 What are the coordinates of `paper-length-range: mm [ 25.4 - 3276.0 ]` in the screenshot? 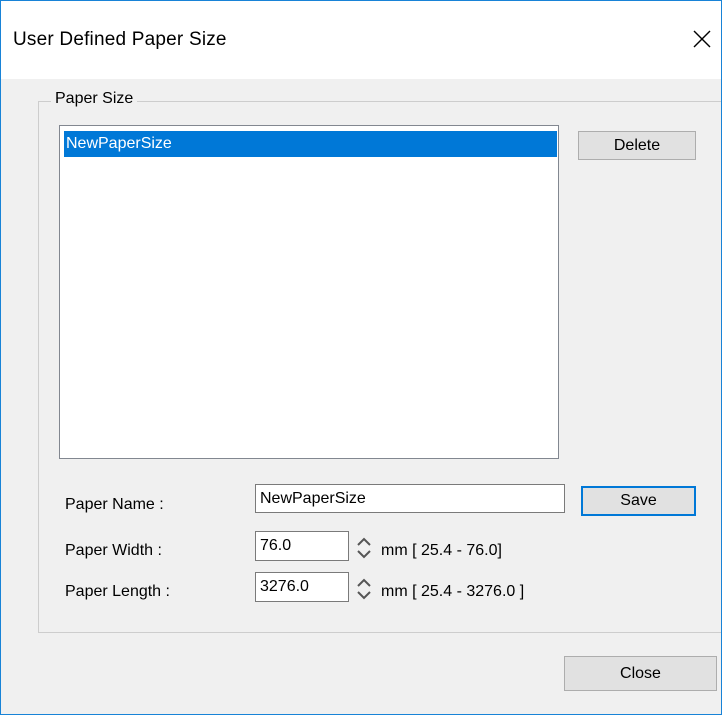 It's located at (453, 591).